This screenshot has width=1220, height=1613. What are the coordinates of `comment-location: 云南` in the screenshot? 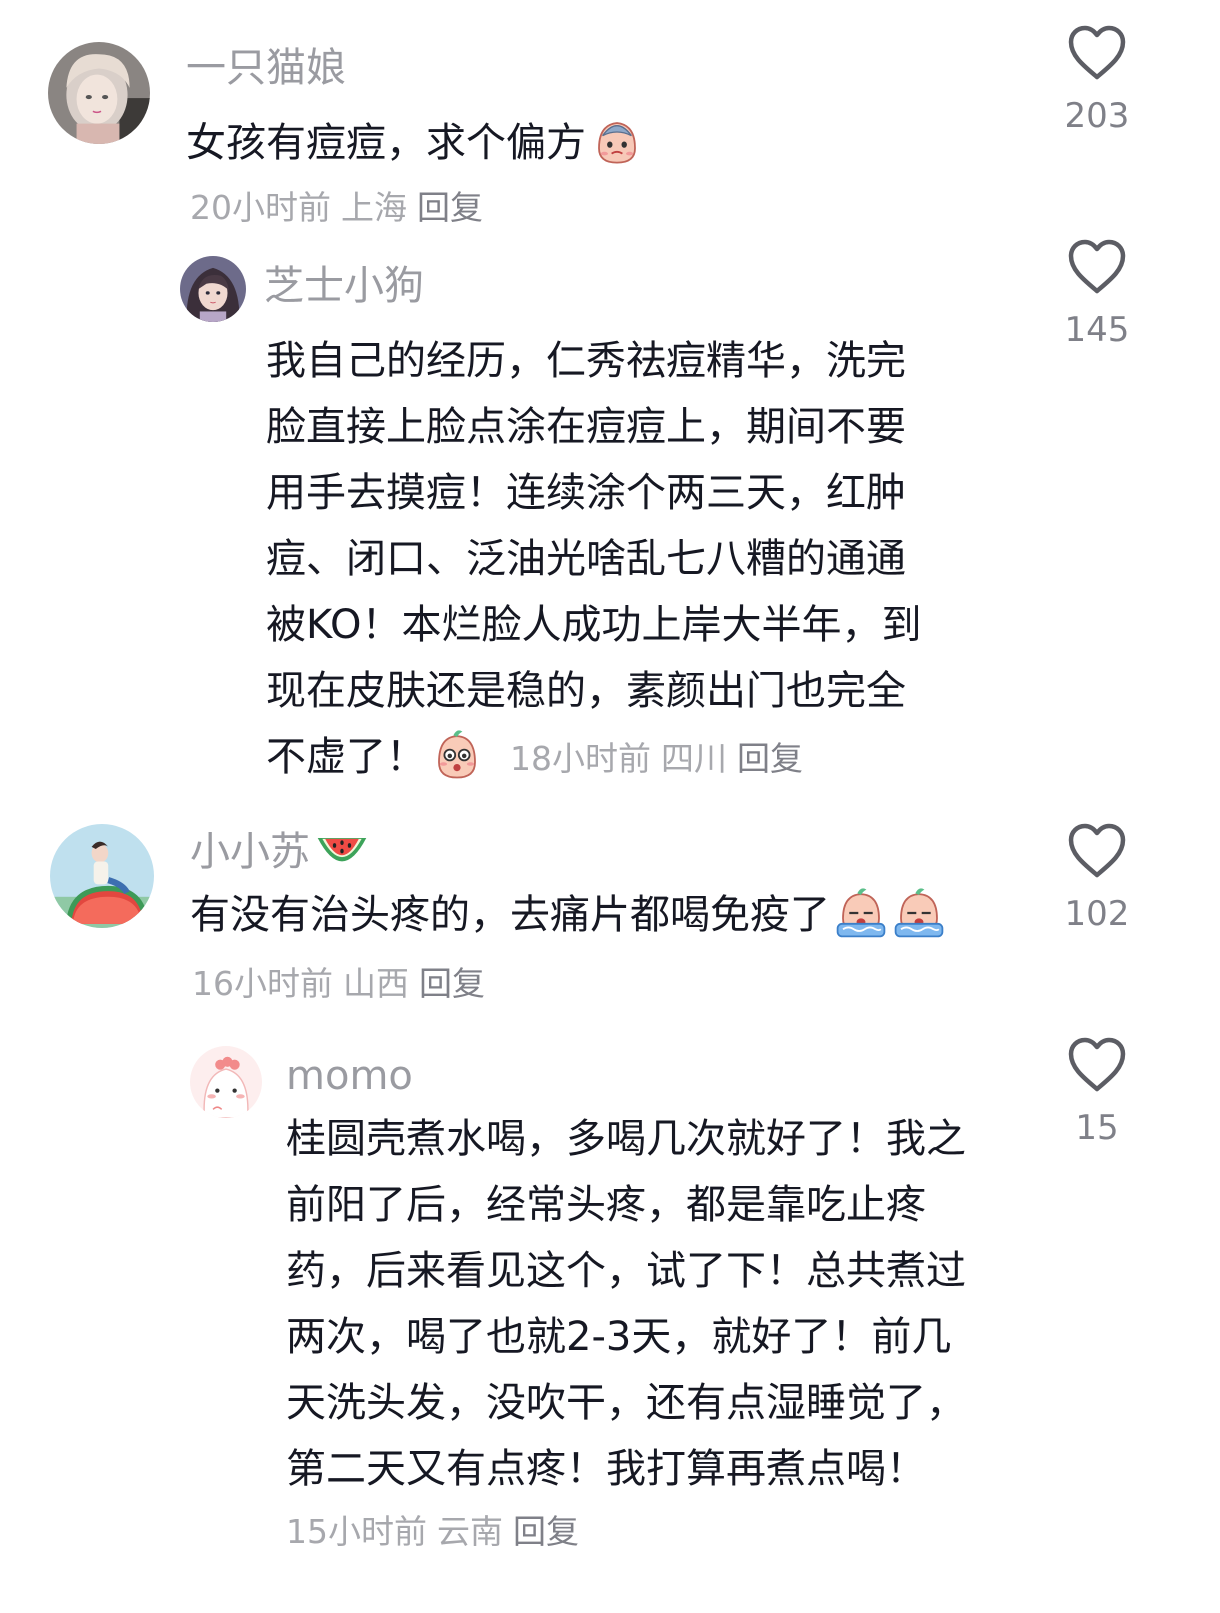 It's located at (470, 1531).